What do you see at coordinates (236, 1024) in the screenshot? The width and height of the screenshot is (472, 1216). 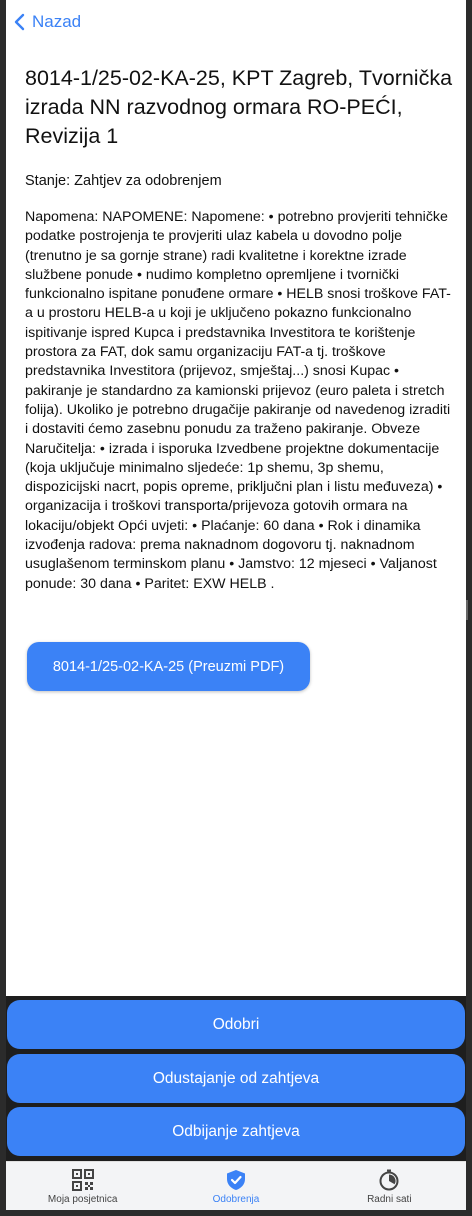 I see `approve-button: Odobri` at bounding box center [236, 1024].